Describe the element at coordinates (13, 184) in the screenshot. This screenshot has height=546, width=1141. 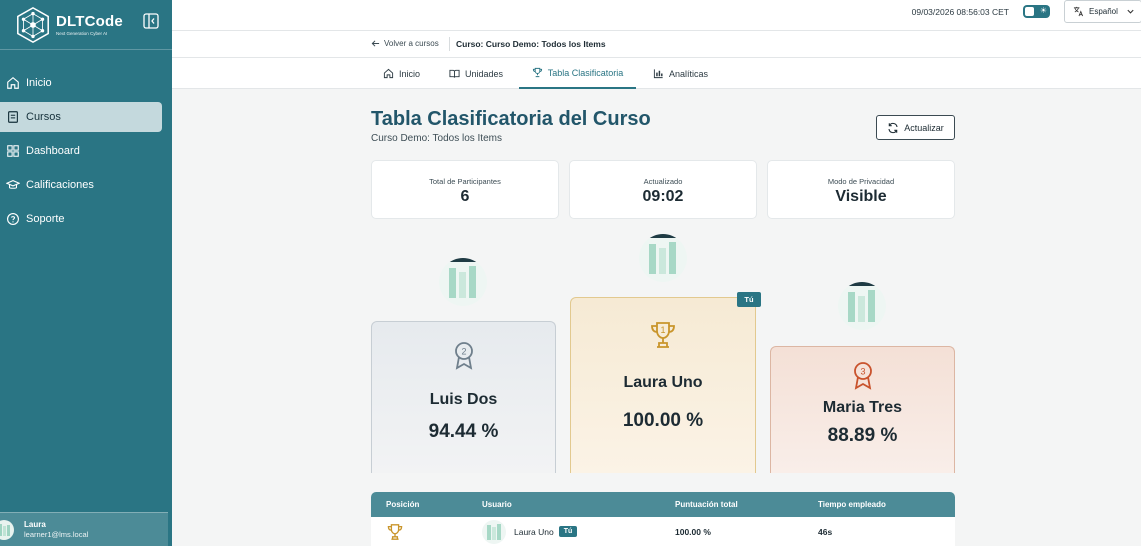
I see `graduation-cap-icon` at that location.